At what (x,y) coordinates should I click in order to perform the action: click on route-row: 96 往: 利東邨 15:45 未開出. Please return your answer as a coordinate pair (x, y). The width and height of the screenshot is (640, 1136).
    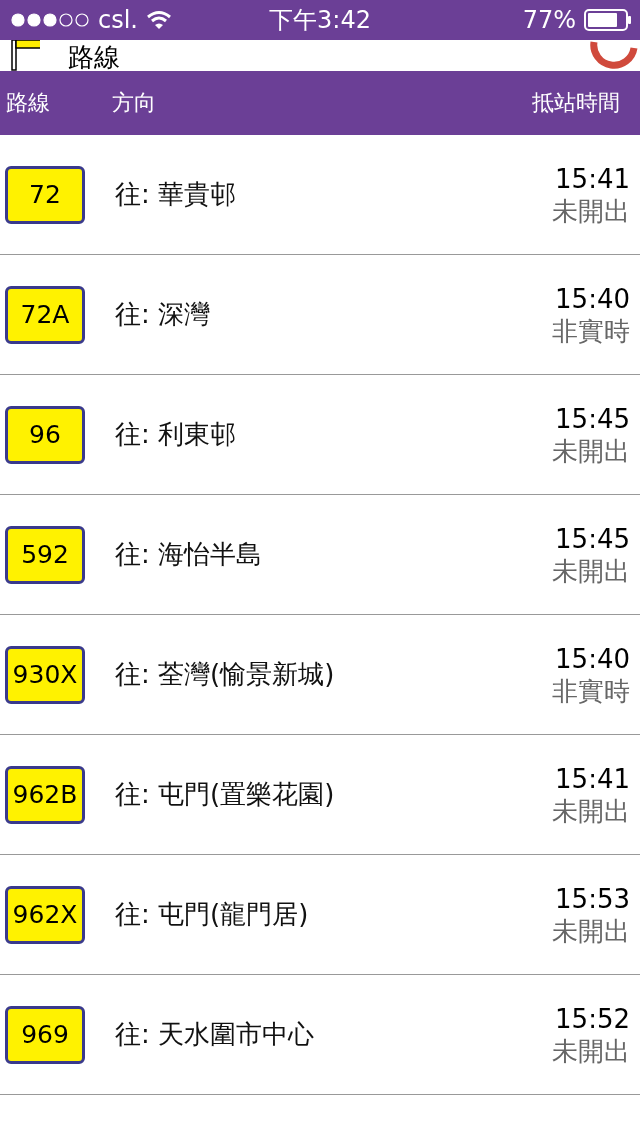
    Looking at the image, I should click on (320, 435).